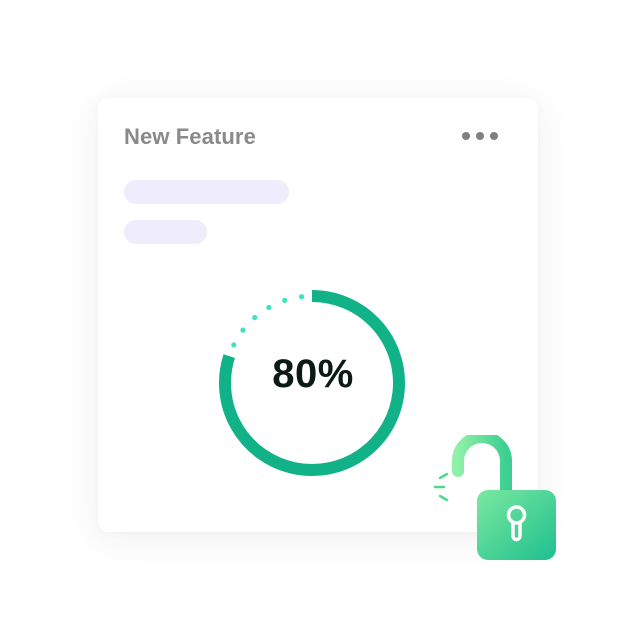  I want to click on card-title: New Feature, so click(190, 136).